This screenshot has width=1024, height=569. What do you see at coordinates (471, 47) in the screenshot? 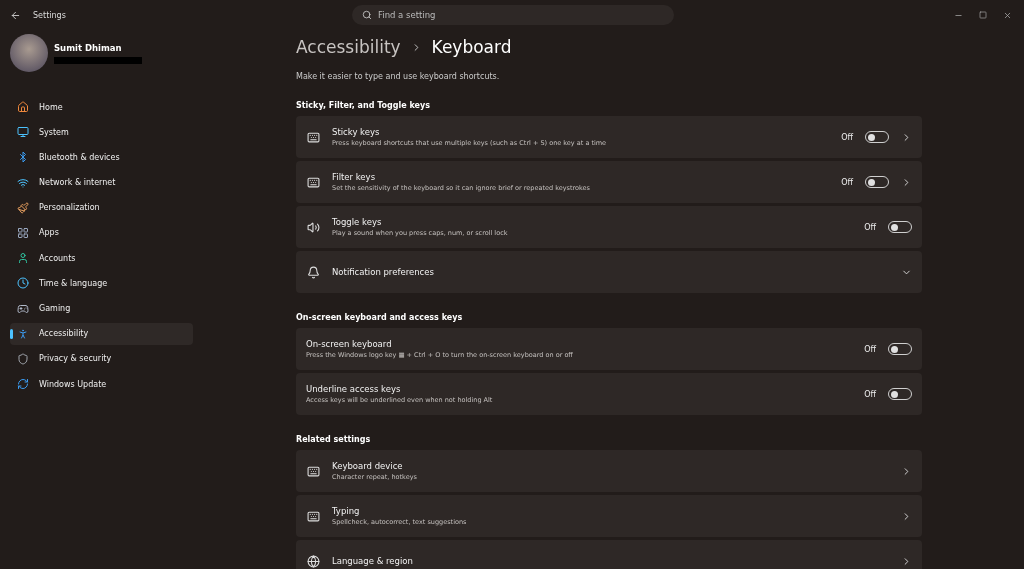
I see `breadcrumb-item: Keyboard` at bounding box center [471, 47].